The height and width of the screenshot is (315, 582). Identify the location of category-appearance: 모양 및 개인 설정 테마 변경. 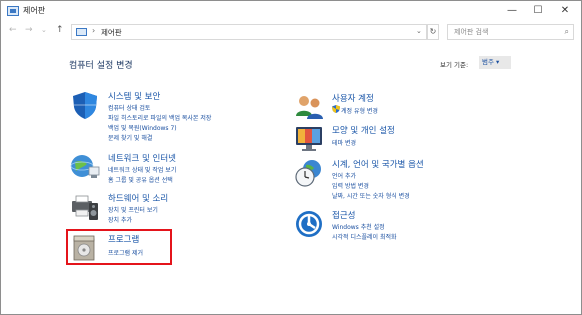
(399, 137).